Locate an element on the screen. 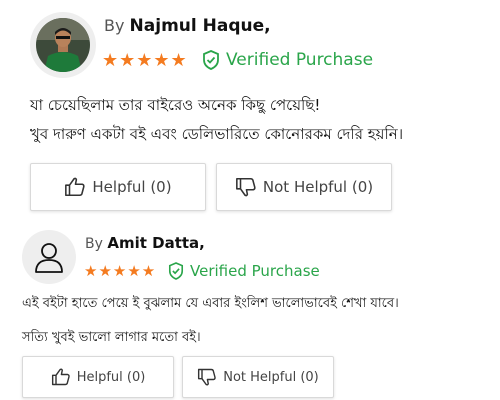 The height and width of the screenshot is (400, 500). review-text-line-2: সত্যি খুবই ভালো লাগার মতো বই। is located at coordinates (111, 337).